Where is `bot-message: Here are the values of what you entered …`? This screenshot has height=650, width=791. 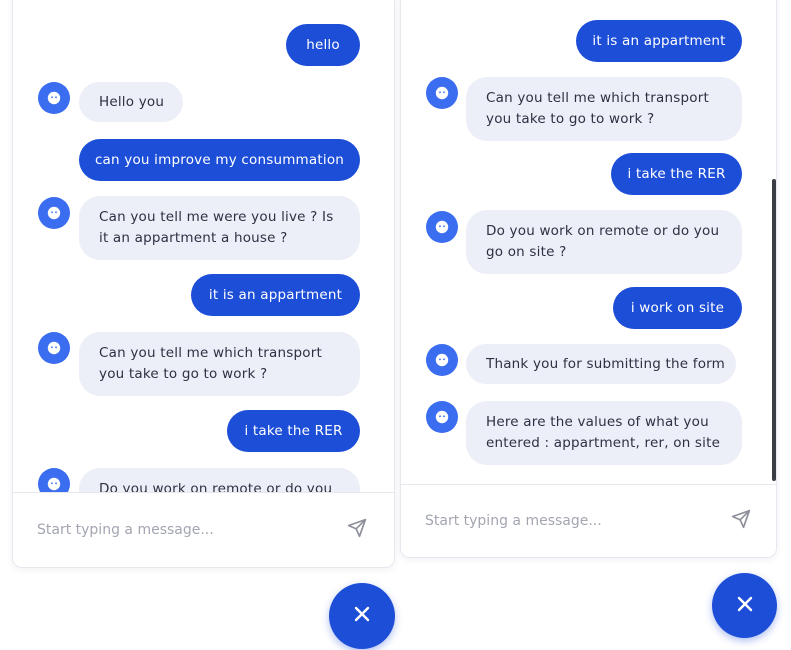 bot-message: Here are the values of what you entered … is located at coordinates (604, 433).